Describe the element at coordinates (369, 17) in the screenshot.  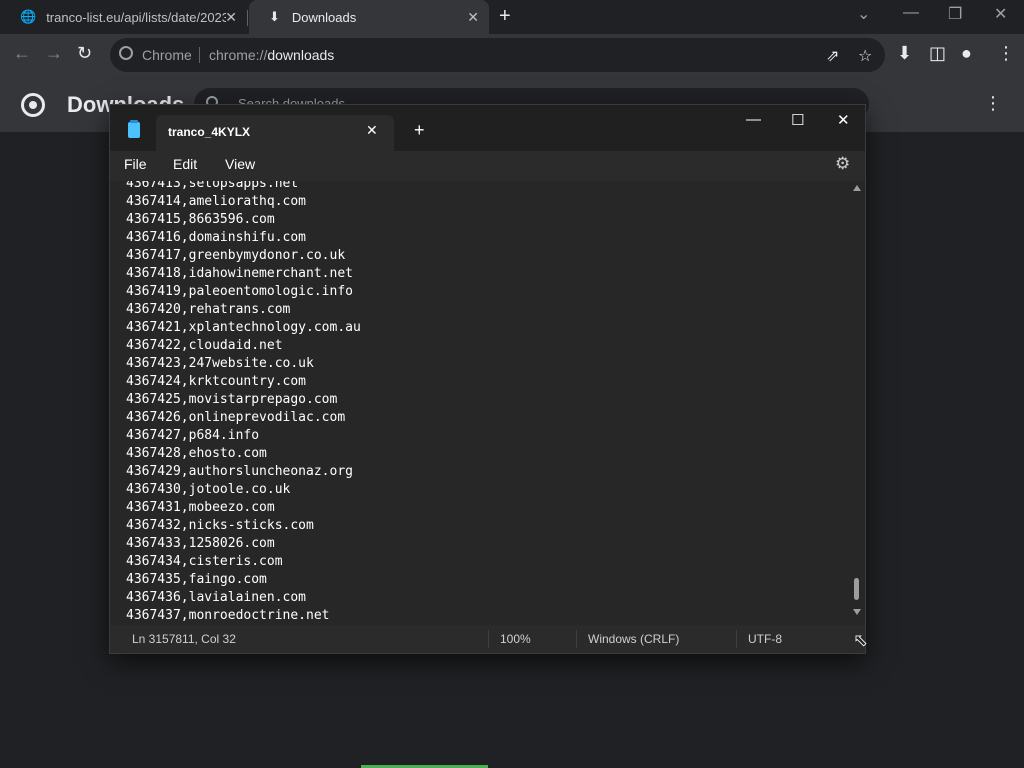
I see `browser-tab-downloads: ⬇ Downloads ✕` at that location.